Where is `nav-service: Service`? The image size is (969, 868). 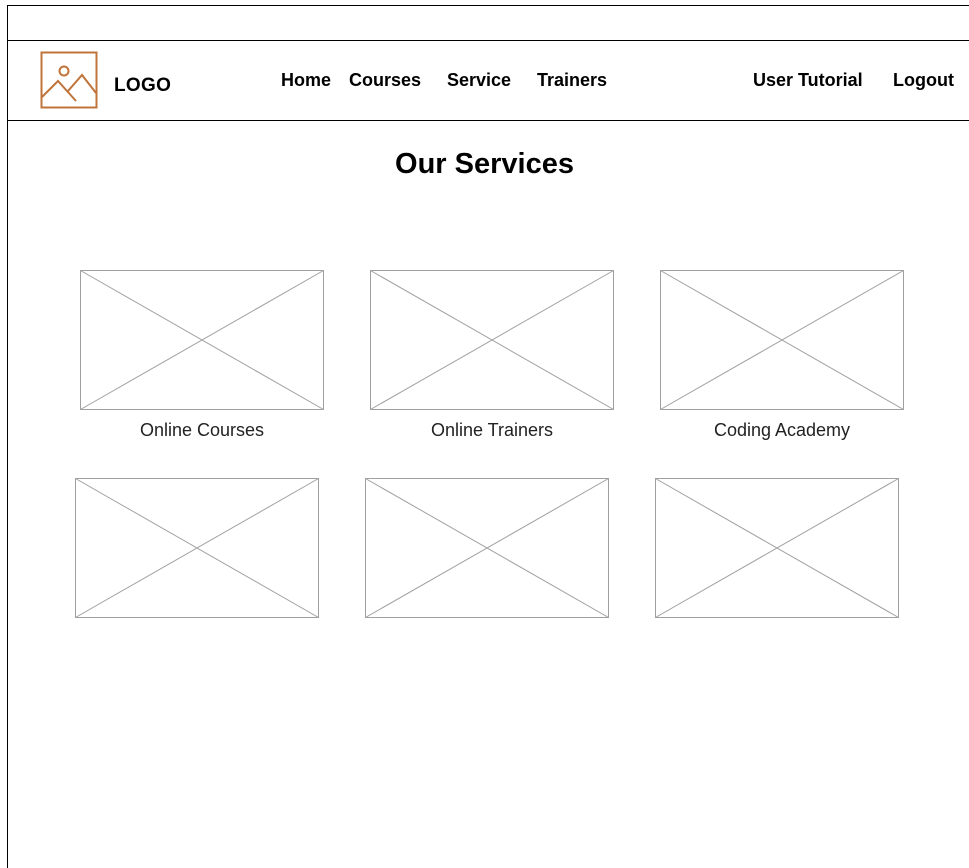
nav-service: Service is located at coordinates (479, 80).